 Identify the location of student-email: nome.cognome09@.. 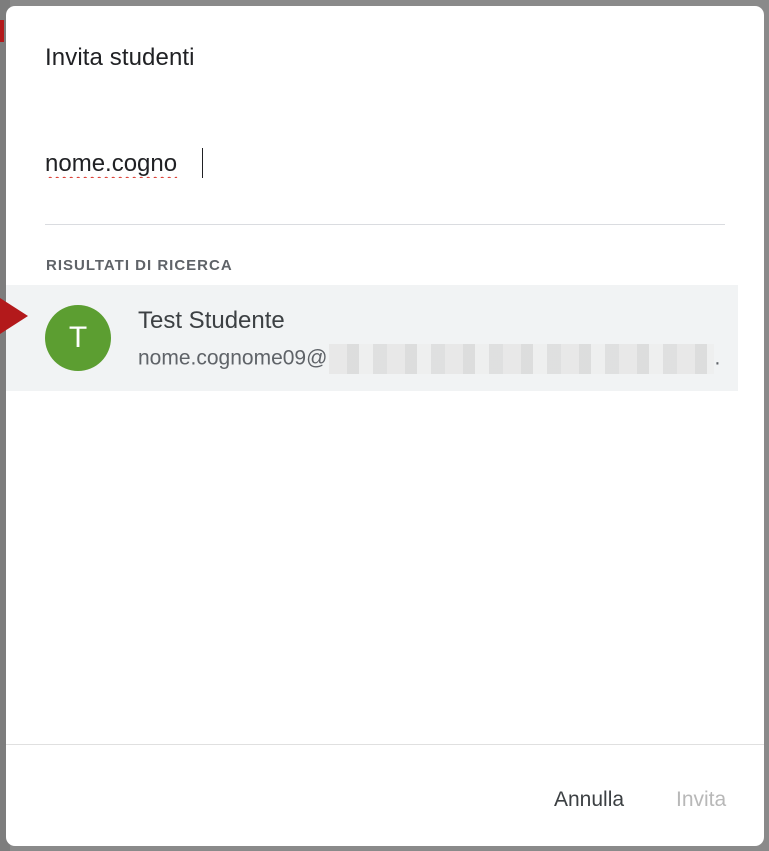
(429, 359).